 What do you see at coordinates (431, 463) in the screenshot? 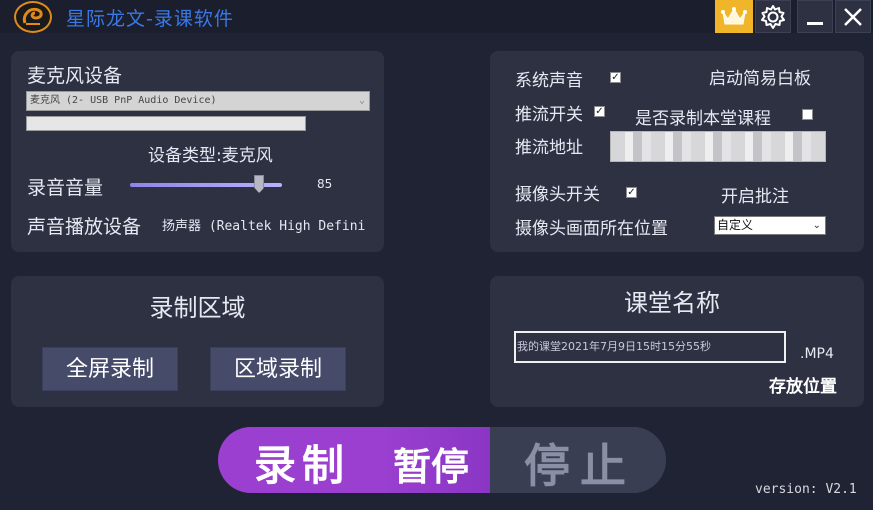
I see `pause-button: 暂停` at bounding box center [431, 463].